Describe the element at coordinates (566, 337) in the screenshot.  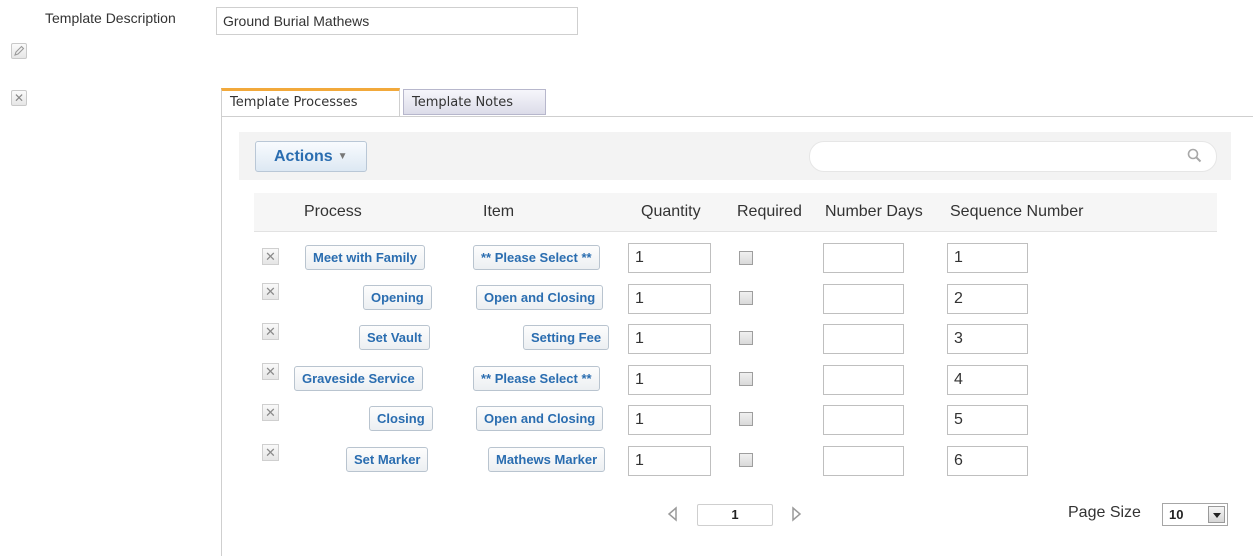
I see `item-button: Setting Fee` at that location.